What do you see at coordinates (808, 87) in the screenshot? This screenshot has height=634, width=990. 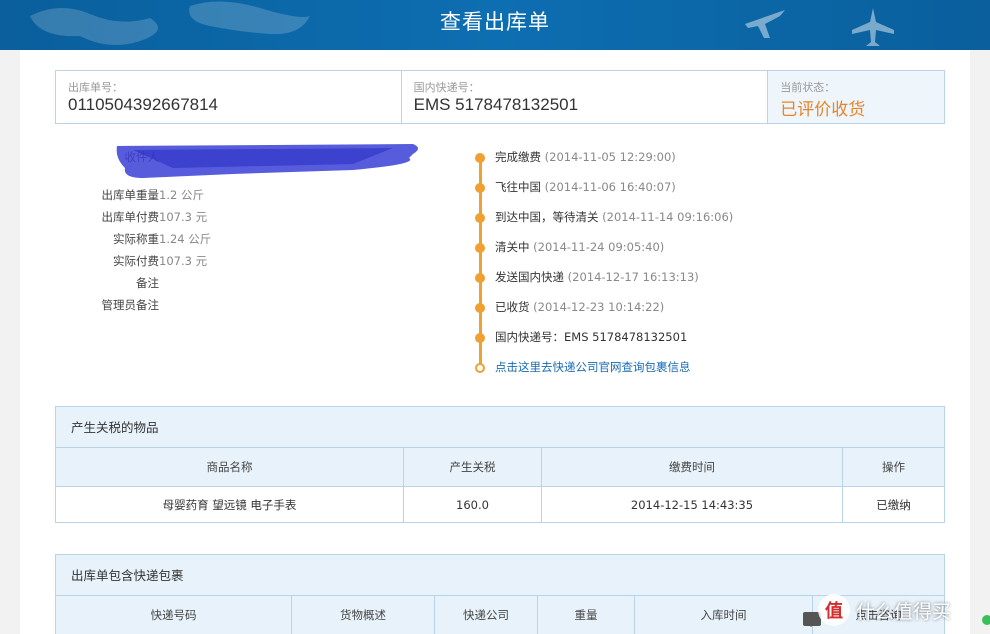 I see `status-label: 当前状态：` at bounding box center [808, 87].